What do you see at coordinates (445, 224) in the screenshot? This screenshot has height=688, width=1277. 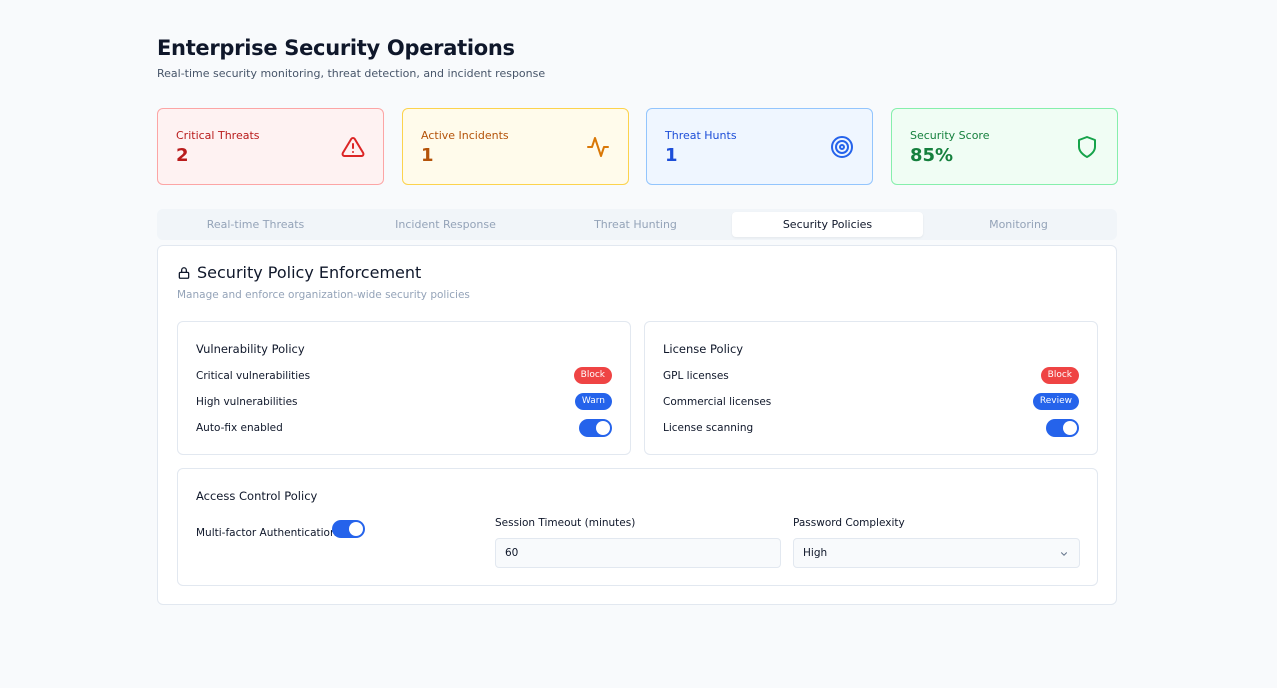 I see `tab-incident-response: Incident Response` at bounding box center [445, 224].